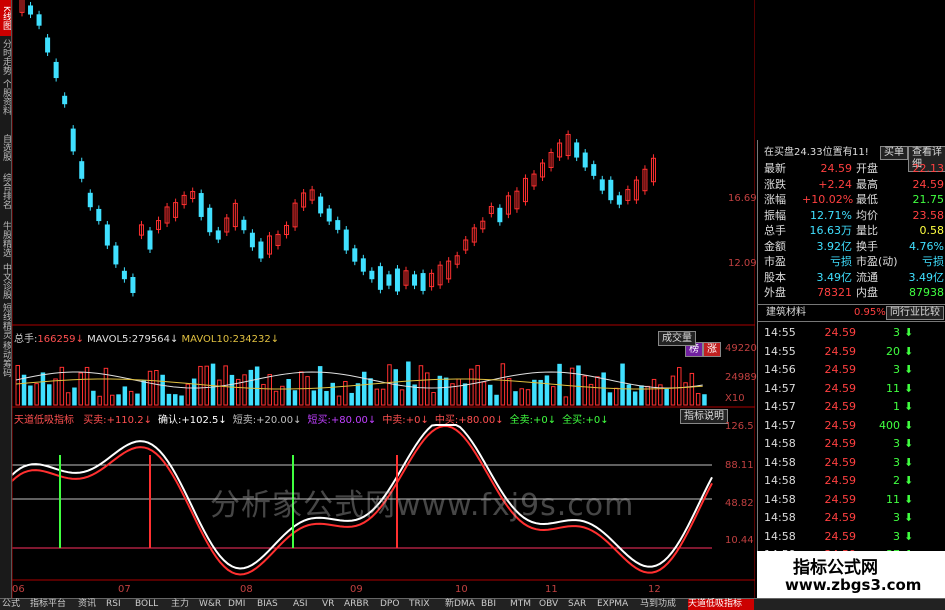 Image resolution: width=945 pixels, height=610 pixels. What do you see at coordinates (5, 191) in the screenshot?
I see `side-tab: 综合排名` at bounding box center [5, 191].